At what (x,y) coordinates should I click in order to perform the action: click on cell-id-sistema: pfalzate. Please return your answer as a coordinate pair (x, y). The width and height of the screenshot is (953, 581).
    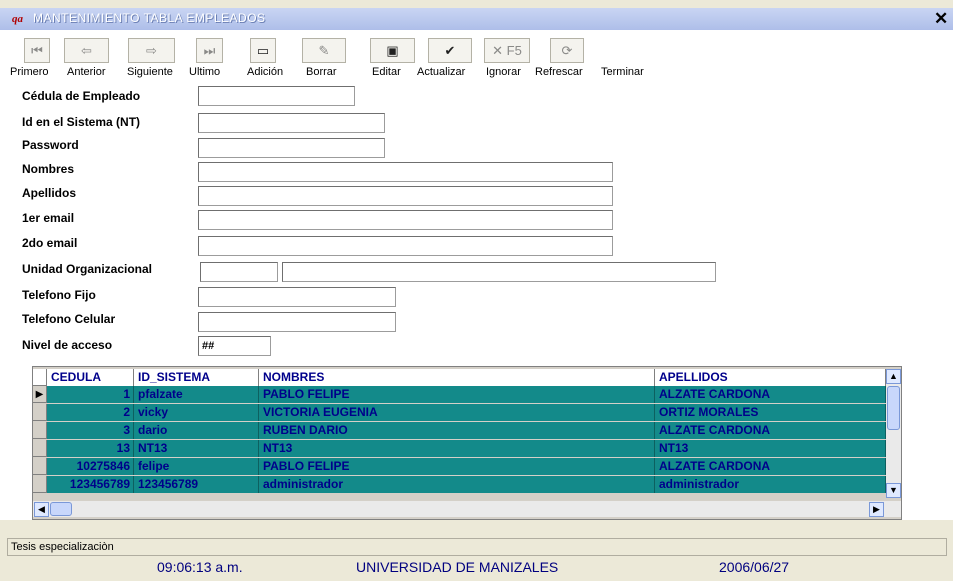
    Looking at the image, I should click on (196, 394).